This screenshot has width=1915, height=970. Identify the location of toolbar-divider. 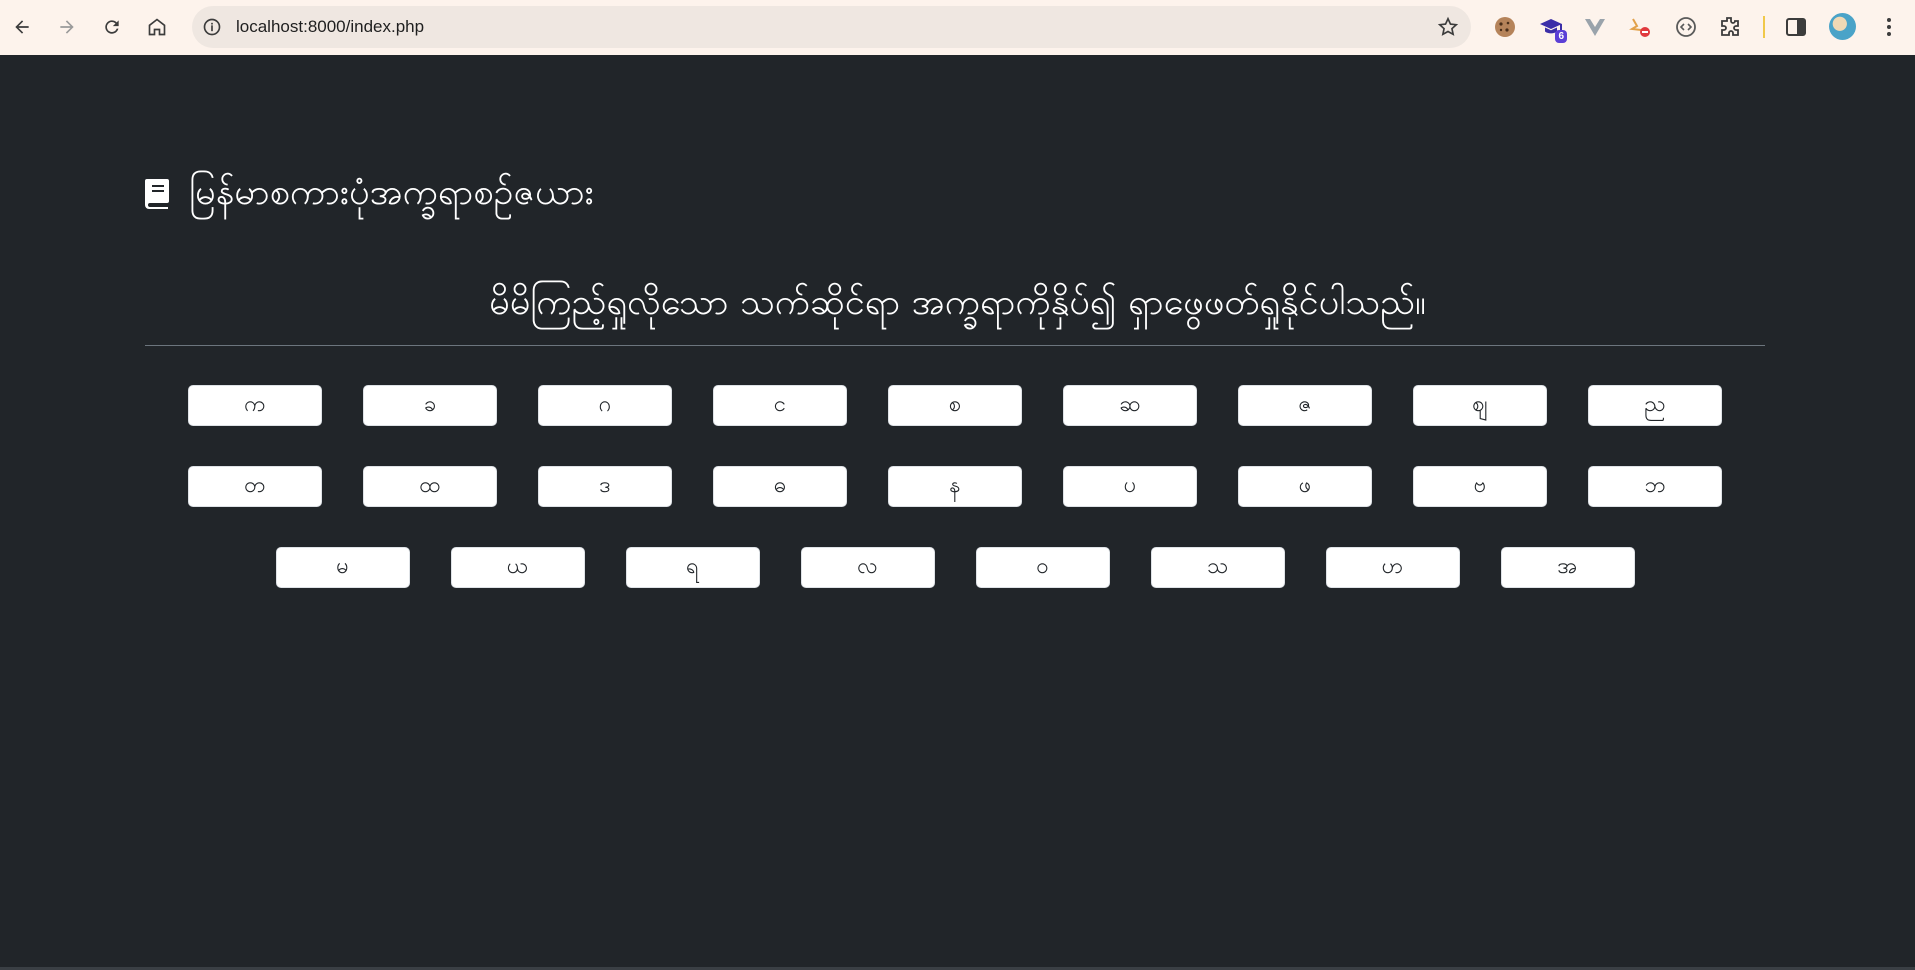
(1764, 27).